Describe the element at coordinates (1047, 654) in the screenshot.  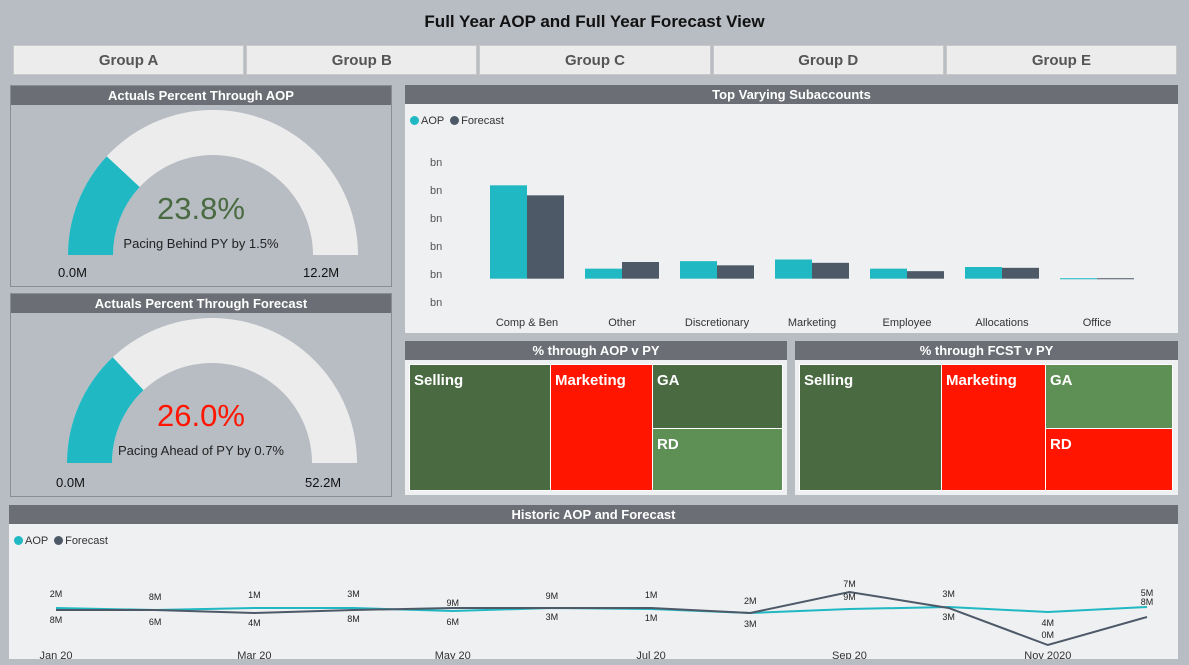
I see `x-tick-label: Nov 2020` at that location.